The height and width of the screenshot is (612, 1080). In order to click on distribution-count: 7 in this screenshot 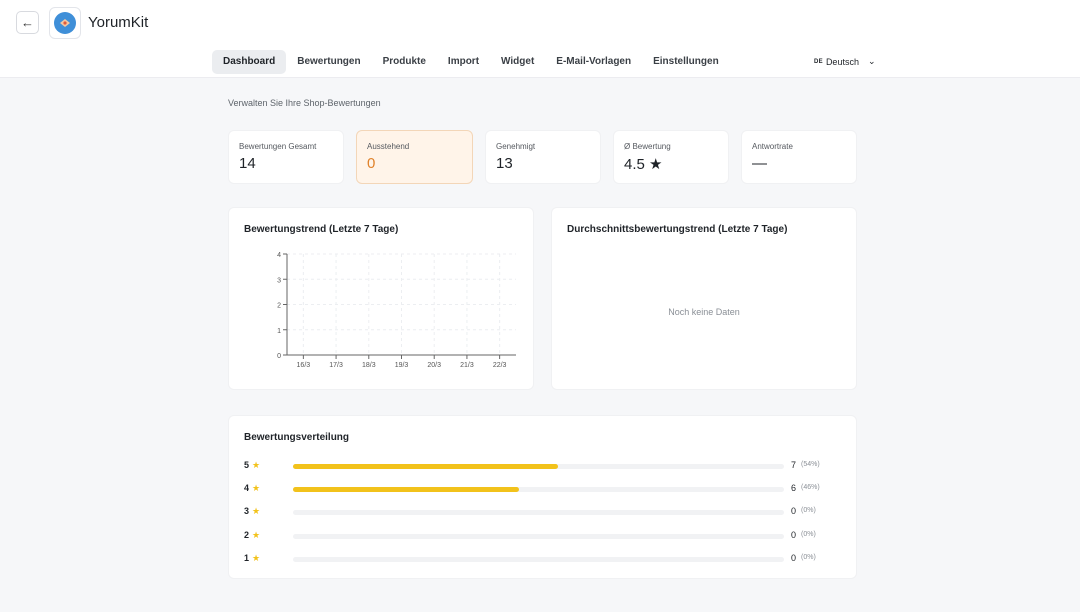, I will do `click(794, 465)`.